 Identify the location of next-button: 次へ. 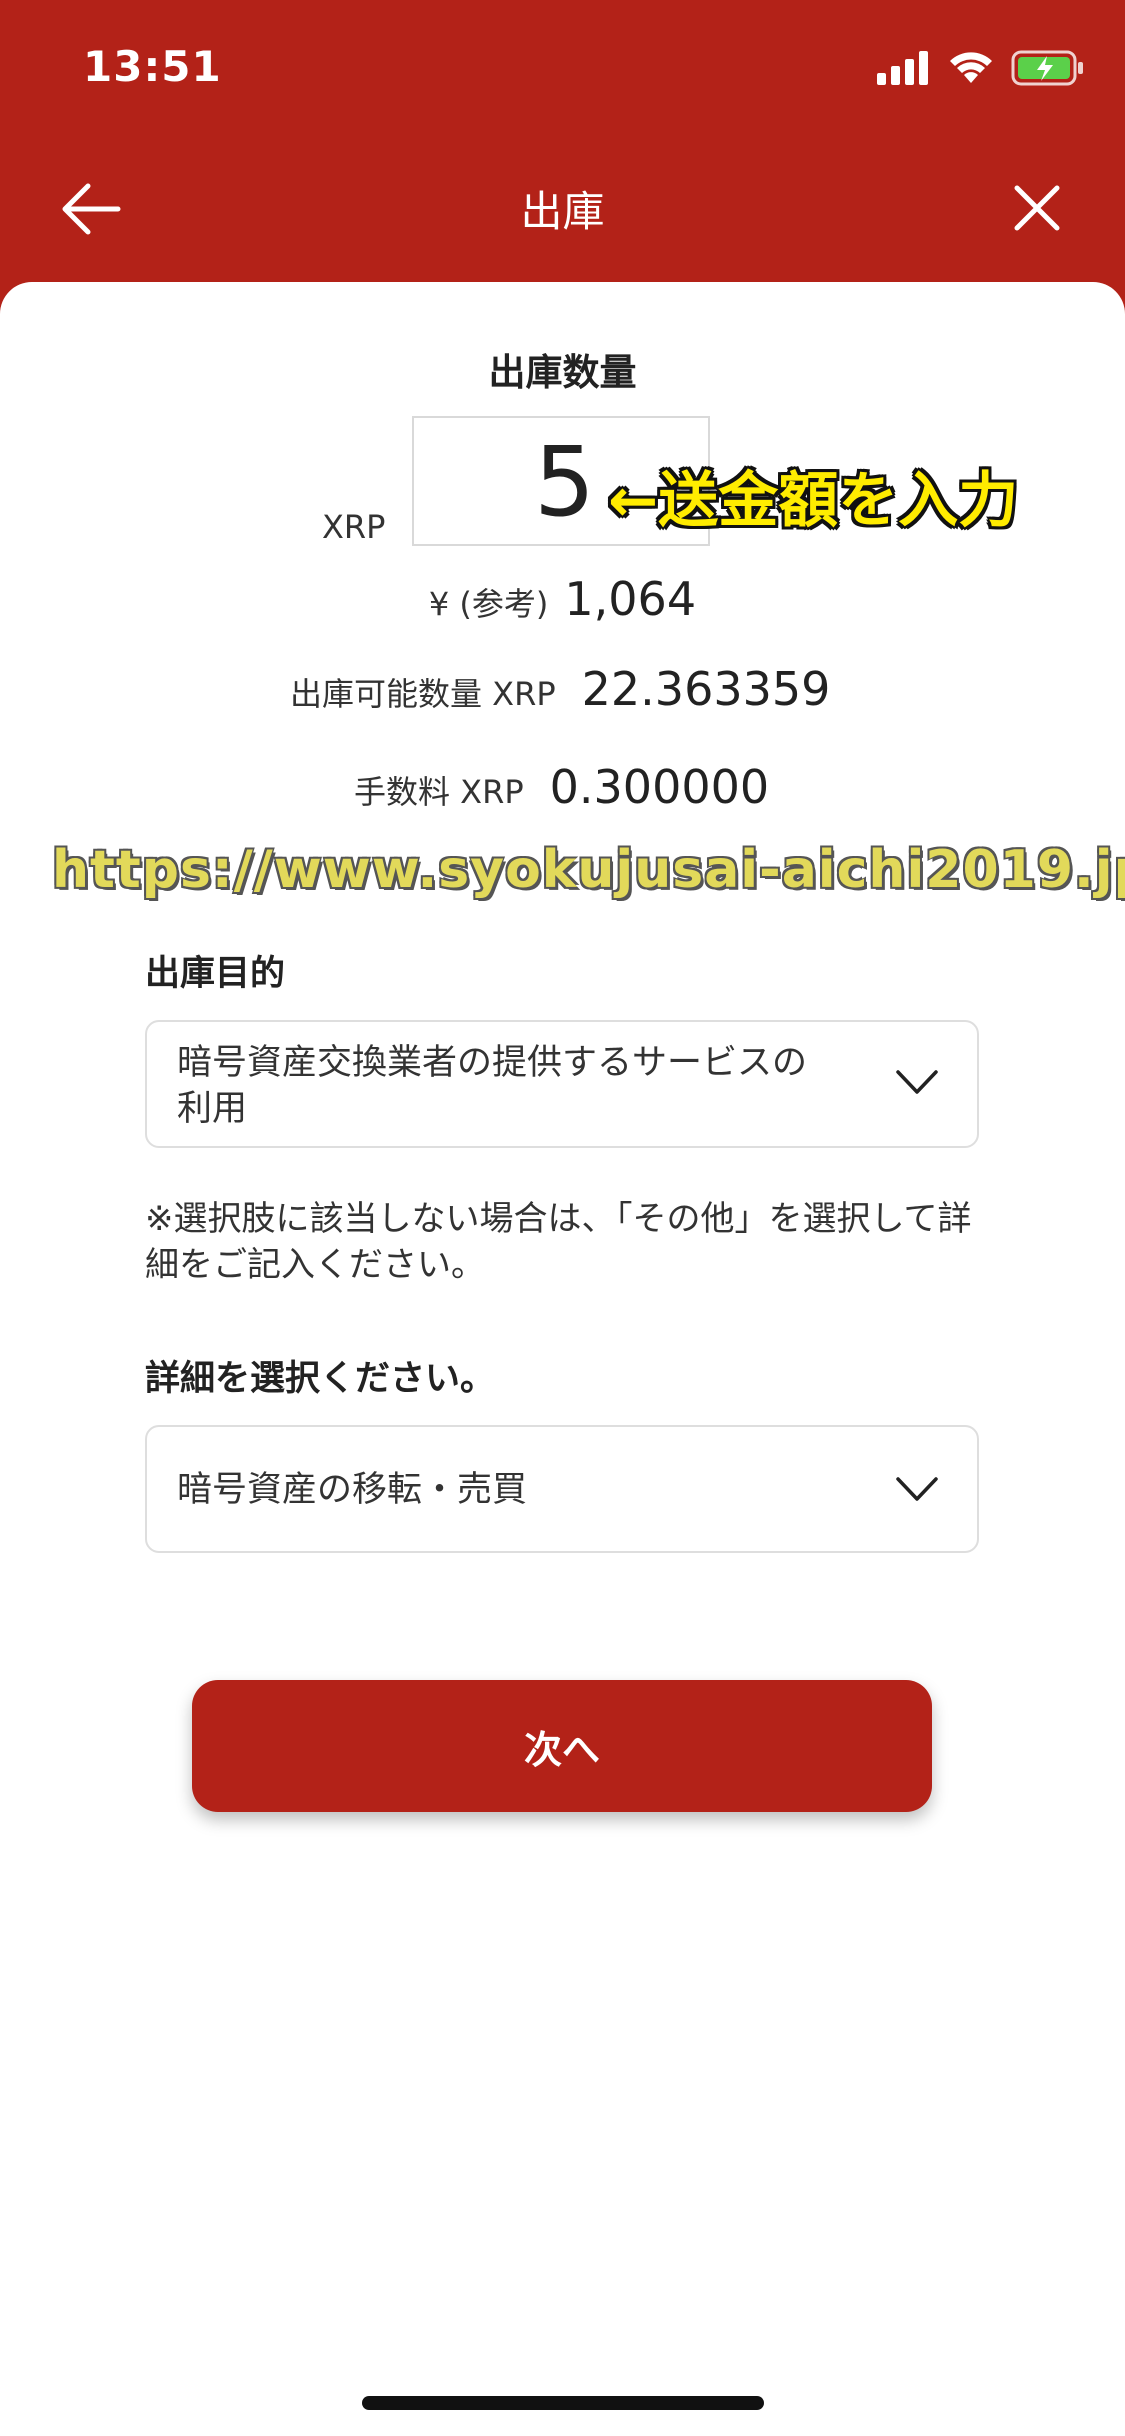
(562, 1746).